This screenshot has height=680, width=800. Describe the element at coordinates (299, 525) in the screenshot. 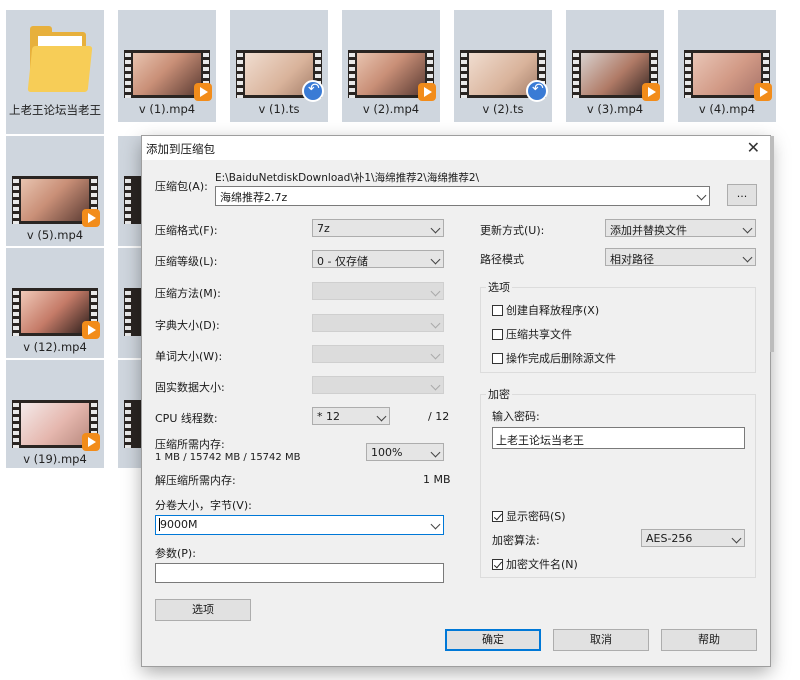

I see `volume-combo: 9000M` at that location.